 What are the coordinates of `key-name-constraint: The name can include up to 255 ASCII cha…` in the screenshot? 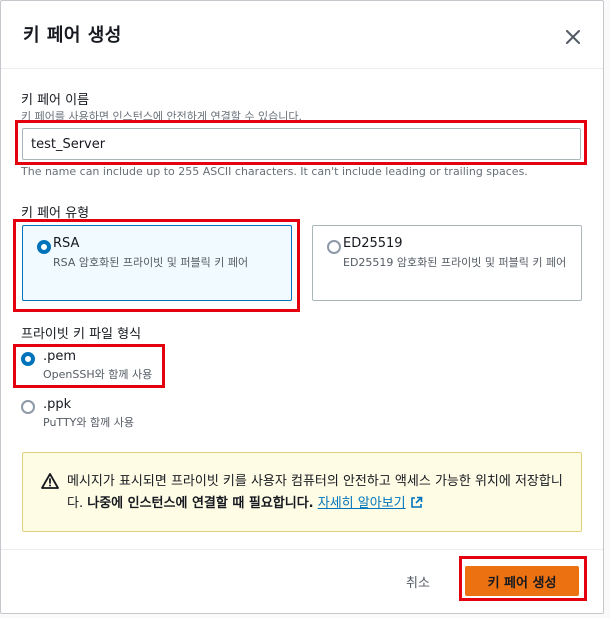 It's located at (274, 171).